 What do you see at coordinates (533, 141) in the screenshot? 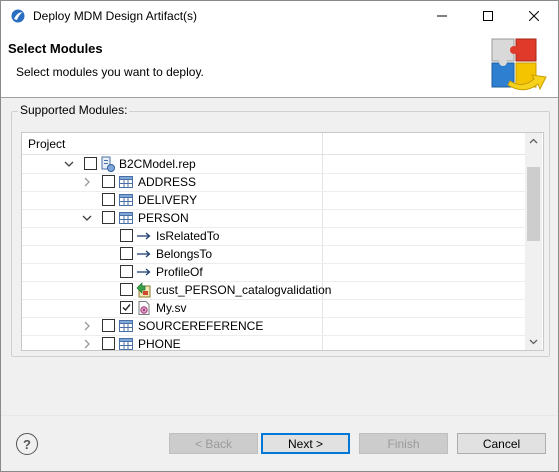
I see `scroll-up-arrow-icon` at bounding box center [533, 141].